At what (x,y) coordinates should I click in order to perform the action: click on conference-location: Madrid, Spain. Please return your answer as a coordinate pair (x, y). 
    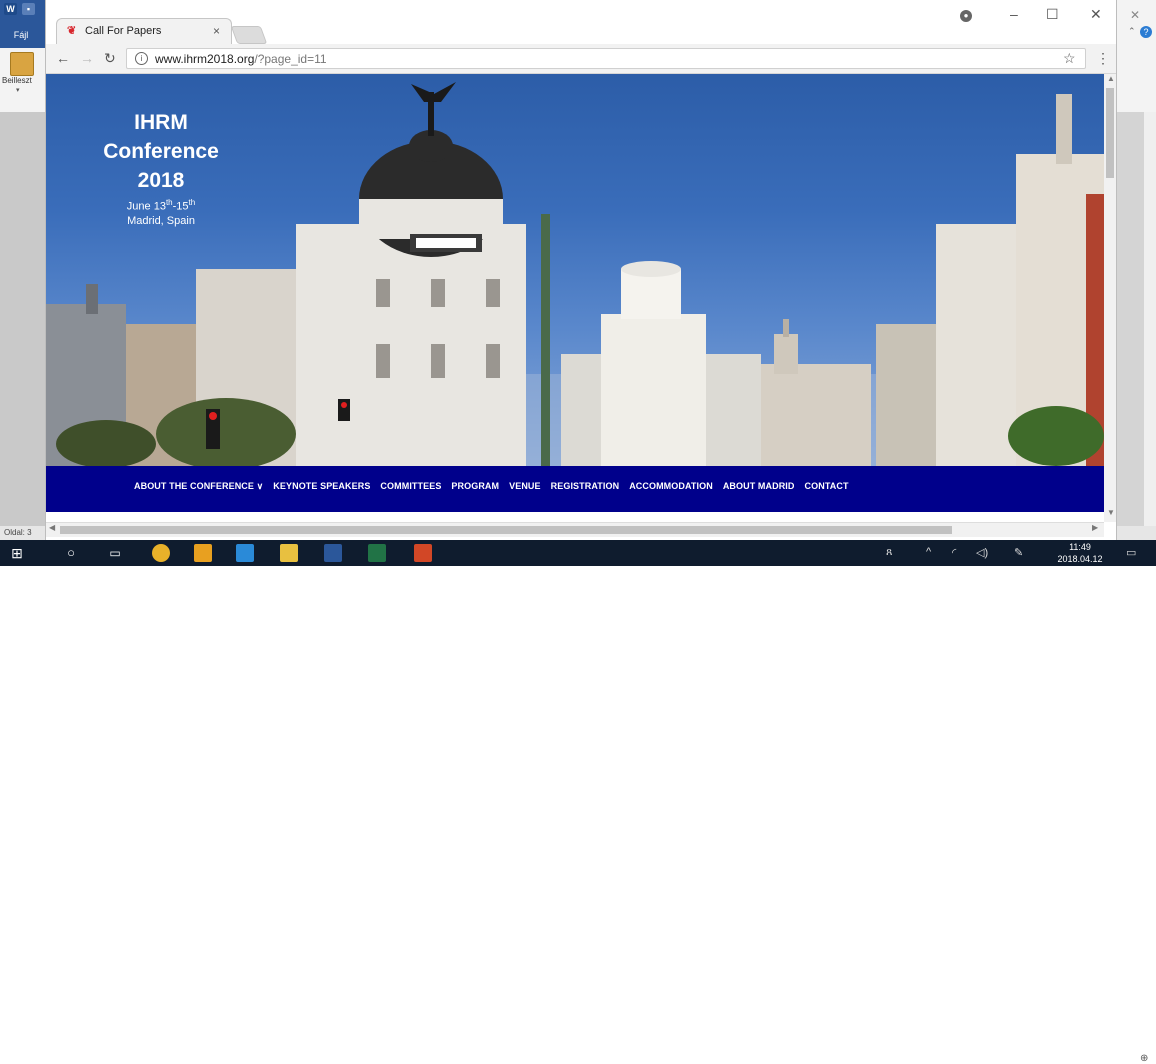
    Looking at the image, I should click on (161, 221).